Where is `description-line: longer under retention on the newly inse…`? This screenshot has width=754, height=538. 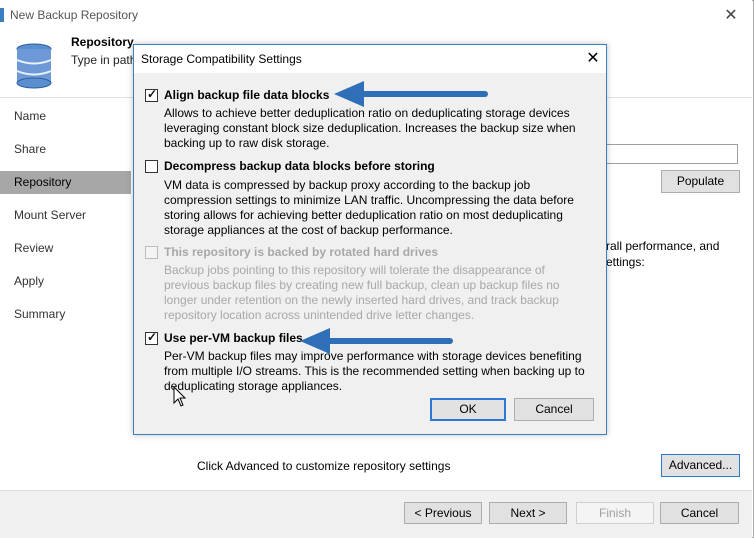
description-line: longer under retention on the newly inse… is located at coordinates (361, 300).